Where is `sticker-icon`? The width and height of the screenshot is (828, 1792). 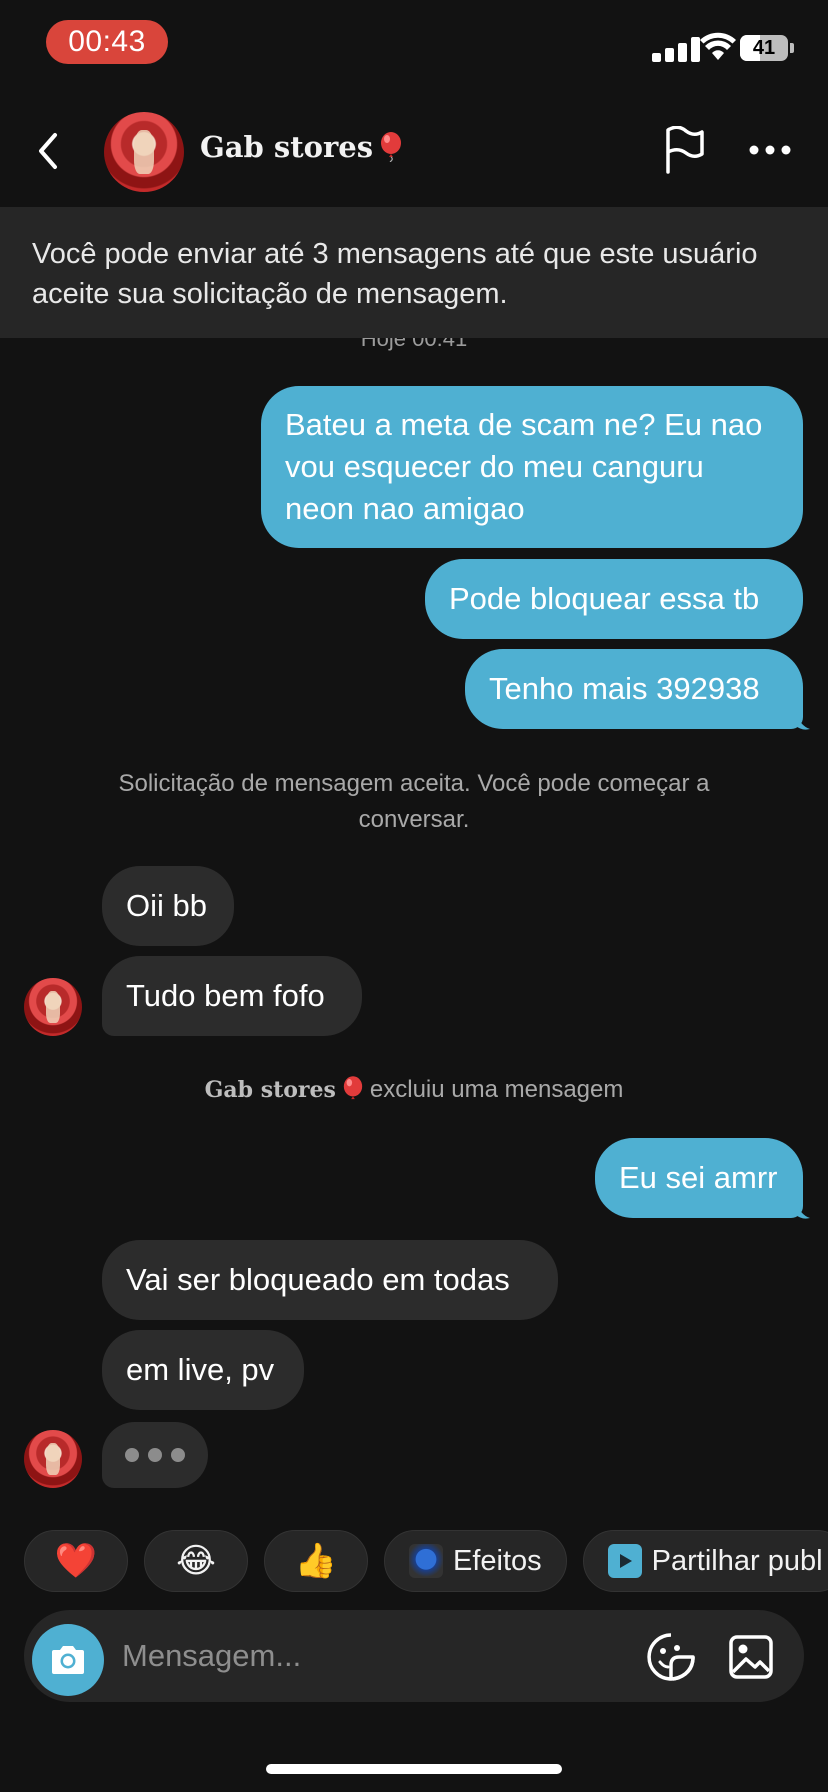 sticker-icon is located at coordinates (671, 1657).